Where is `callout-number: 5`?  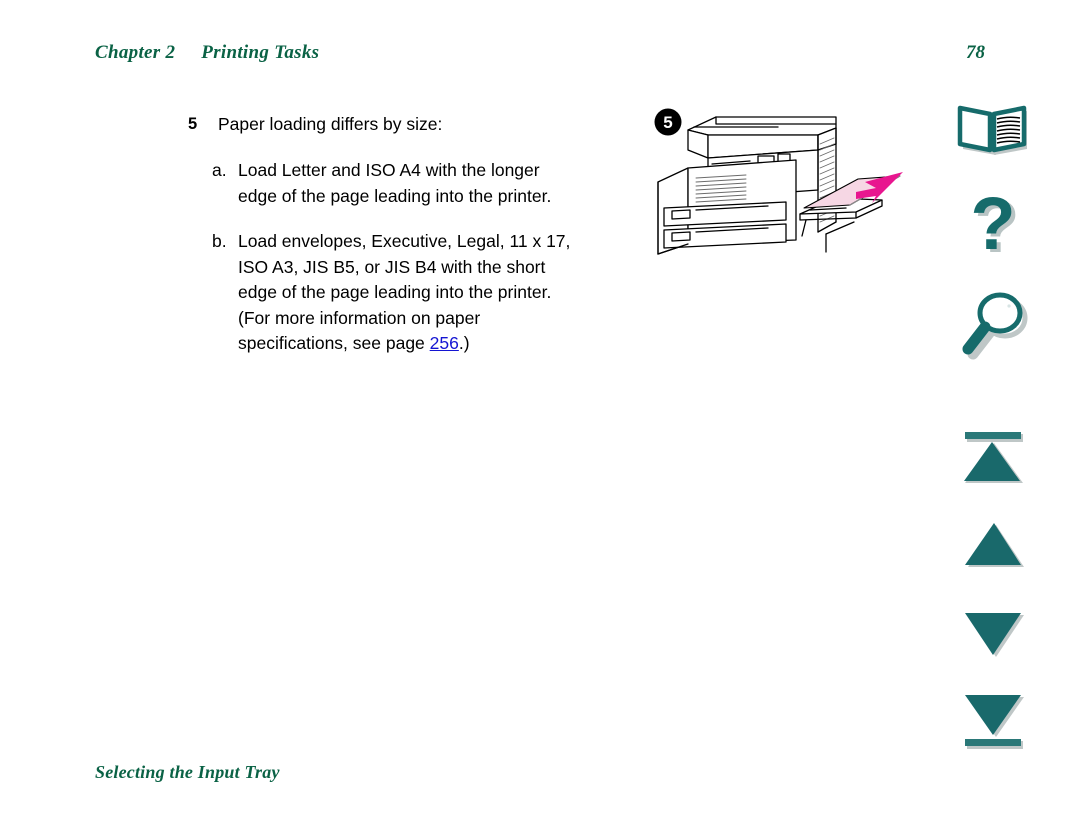 callout-number: 5 is located at coordinates (667, 122).